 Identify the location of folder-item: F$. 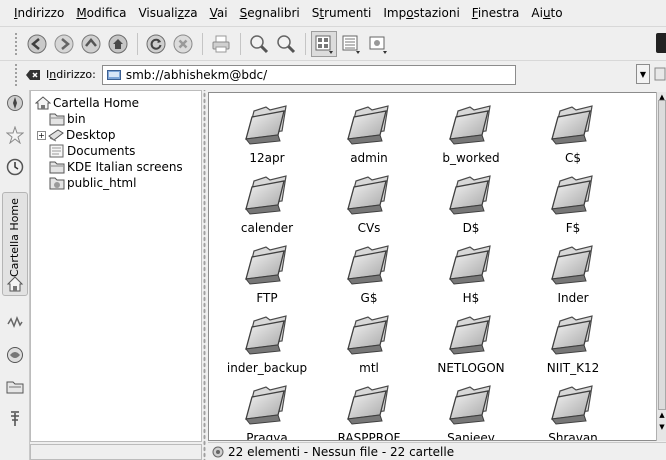
(573, 206).